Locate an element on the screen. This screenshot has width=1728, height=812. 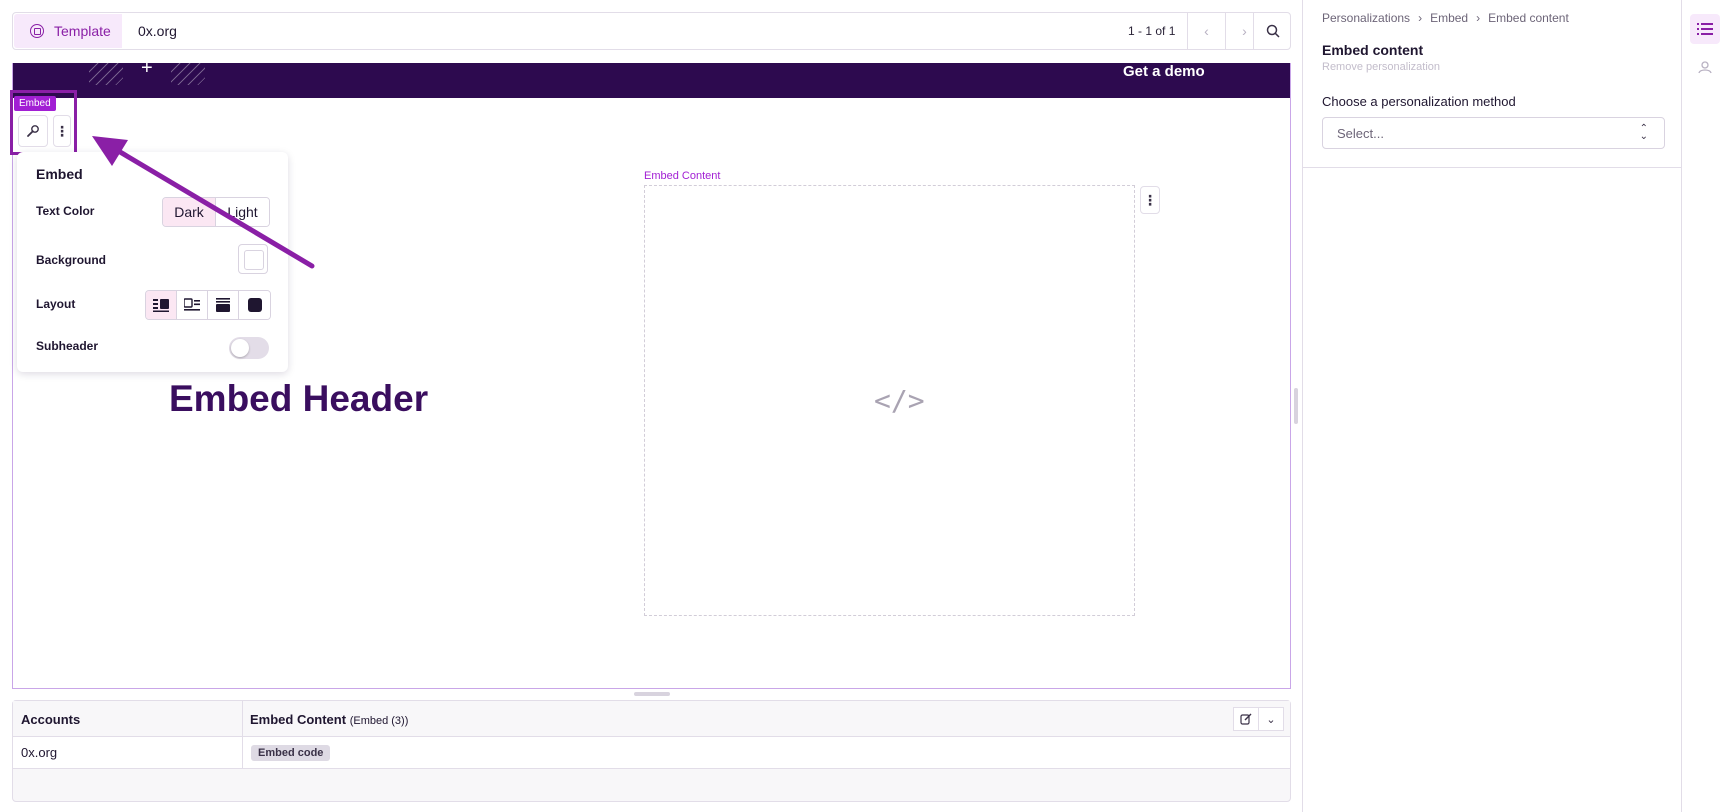
text-color-toggle: Dark Light is located at coordinates (216, 212).